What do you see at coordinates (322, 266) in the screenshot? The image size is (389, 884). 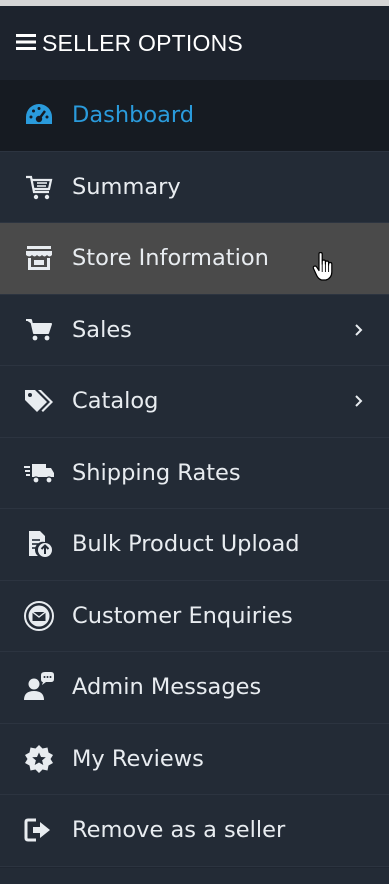 I see `hand-pointer-cursor-icon` at bounding box center [322, 266].